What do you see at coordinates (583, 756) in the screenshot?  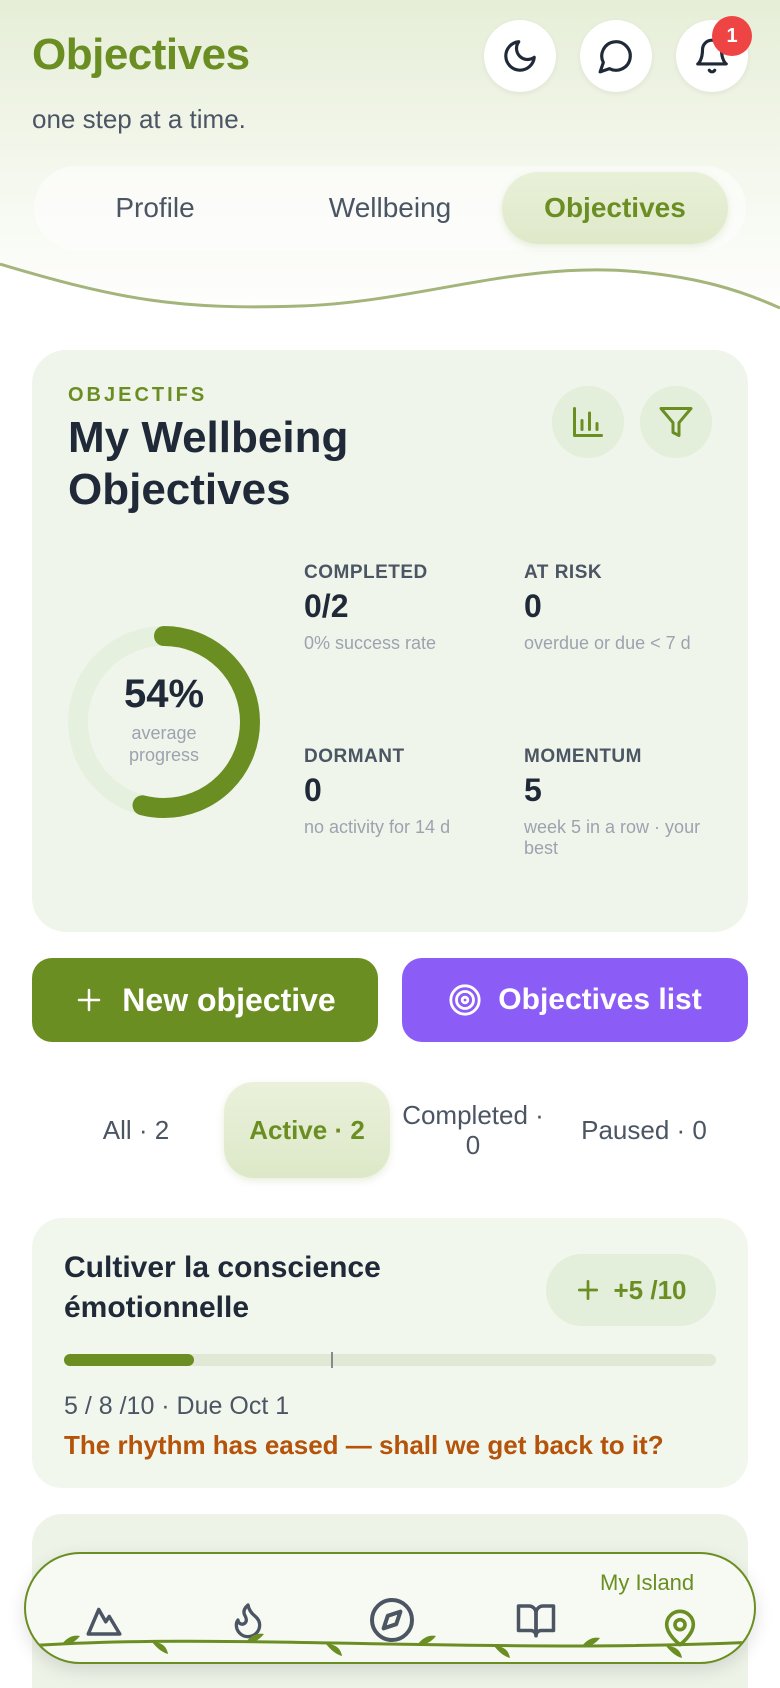 I see `stat-label: MOMENTUM` at bounding box center [583, 756].